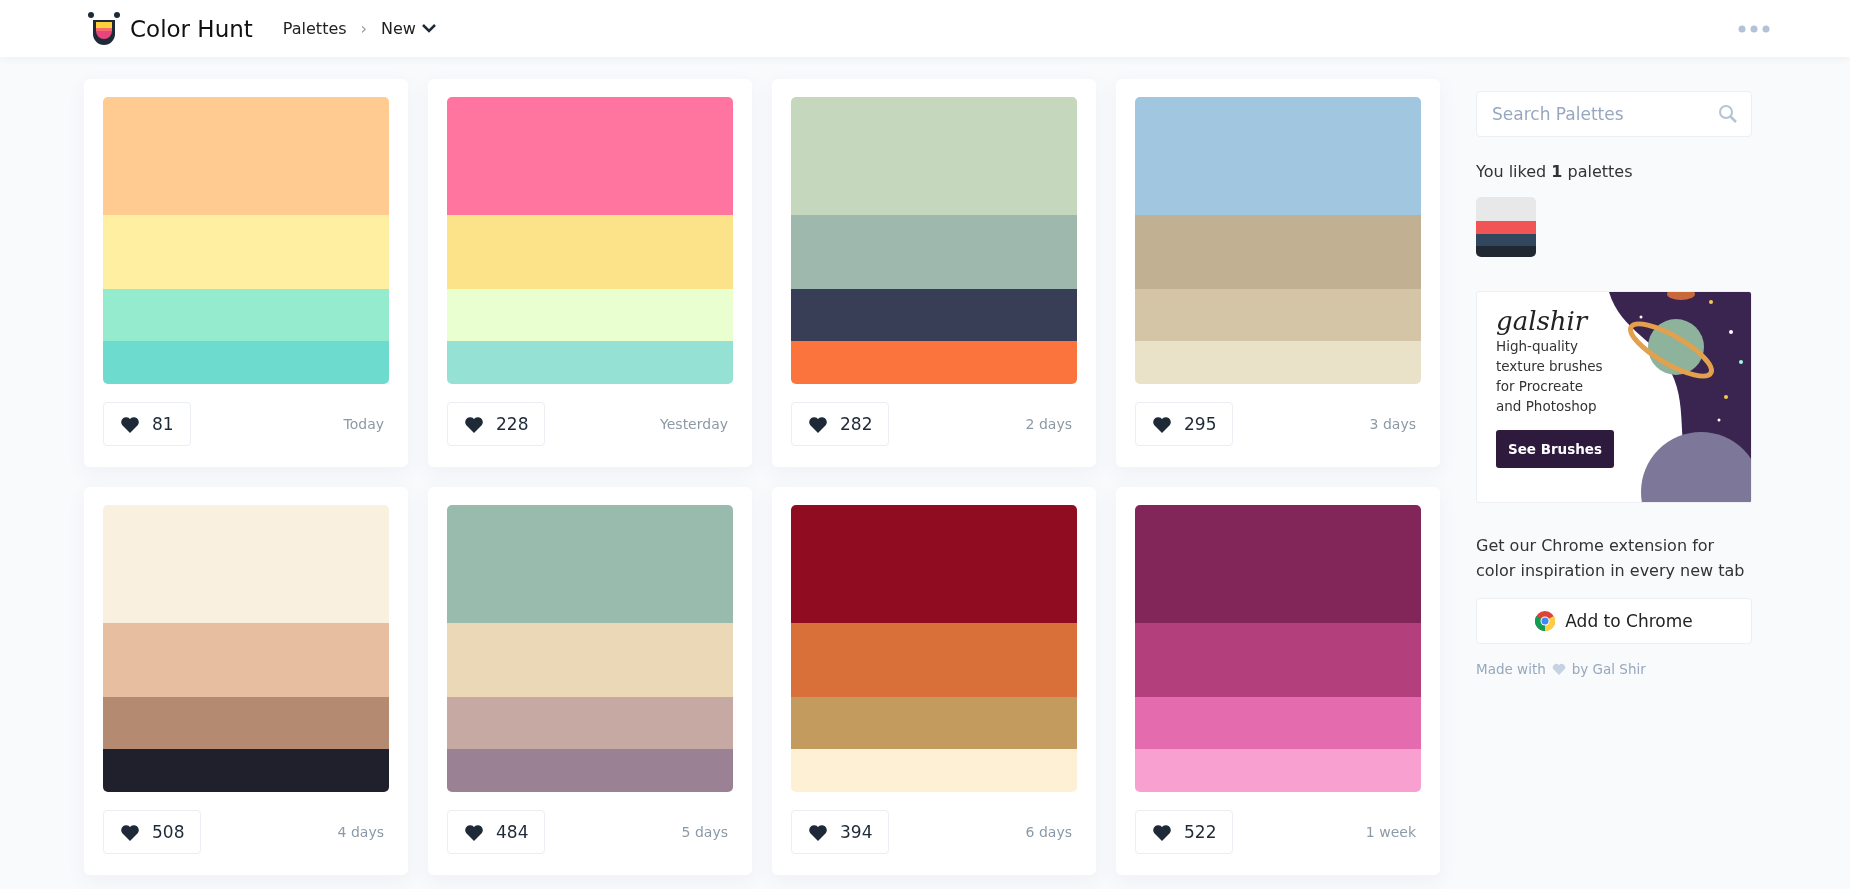 The height and width of the screenshot is (889, 1850). I want to click on add-to-chrome-button: Add to Chrome, so click(1614, 620).